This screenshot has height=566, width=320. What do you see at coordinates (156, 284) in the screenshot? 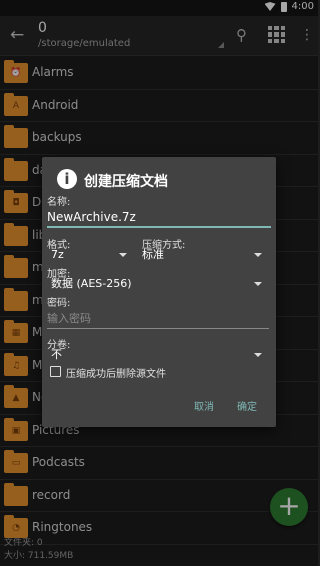
I see `encryption-select: 数据 (AES-256)` at bounding box center [156, 284].